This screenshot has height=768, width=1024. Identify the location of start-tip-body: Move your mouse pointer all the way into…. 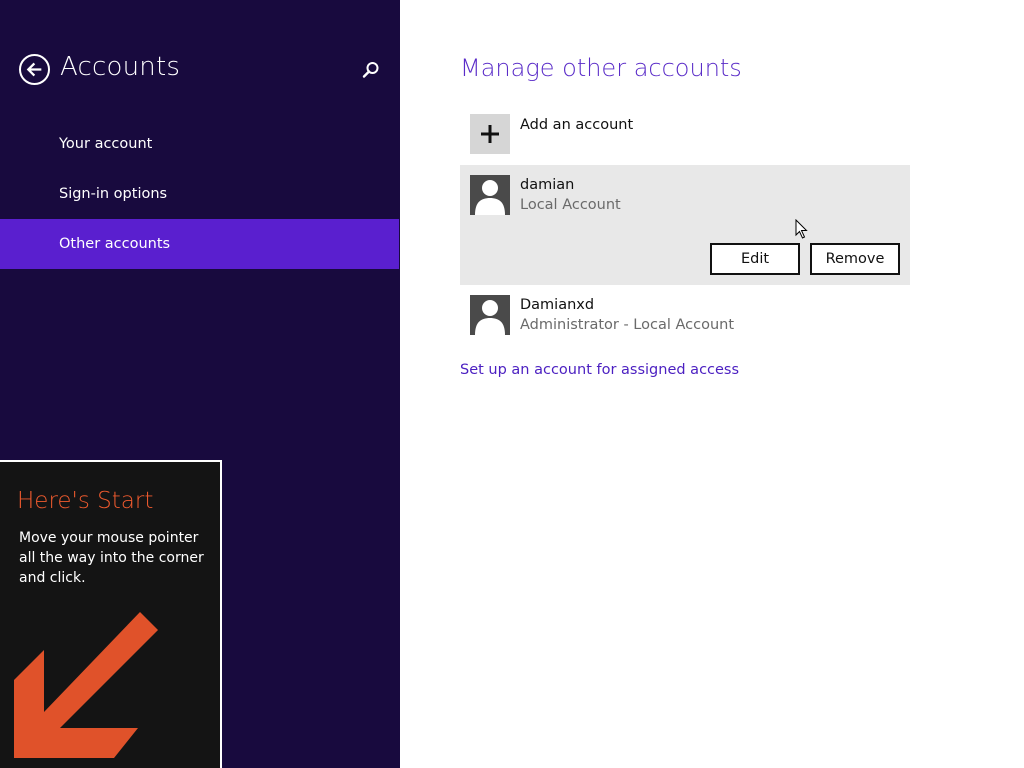
(111, 558).